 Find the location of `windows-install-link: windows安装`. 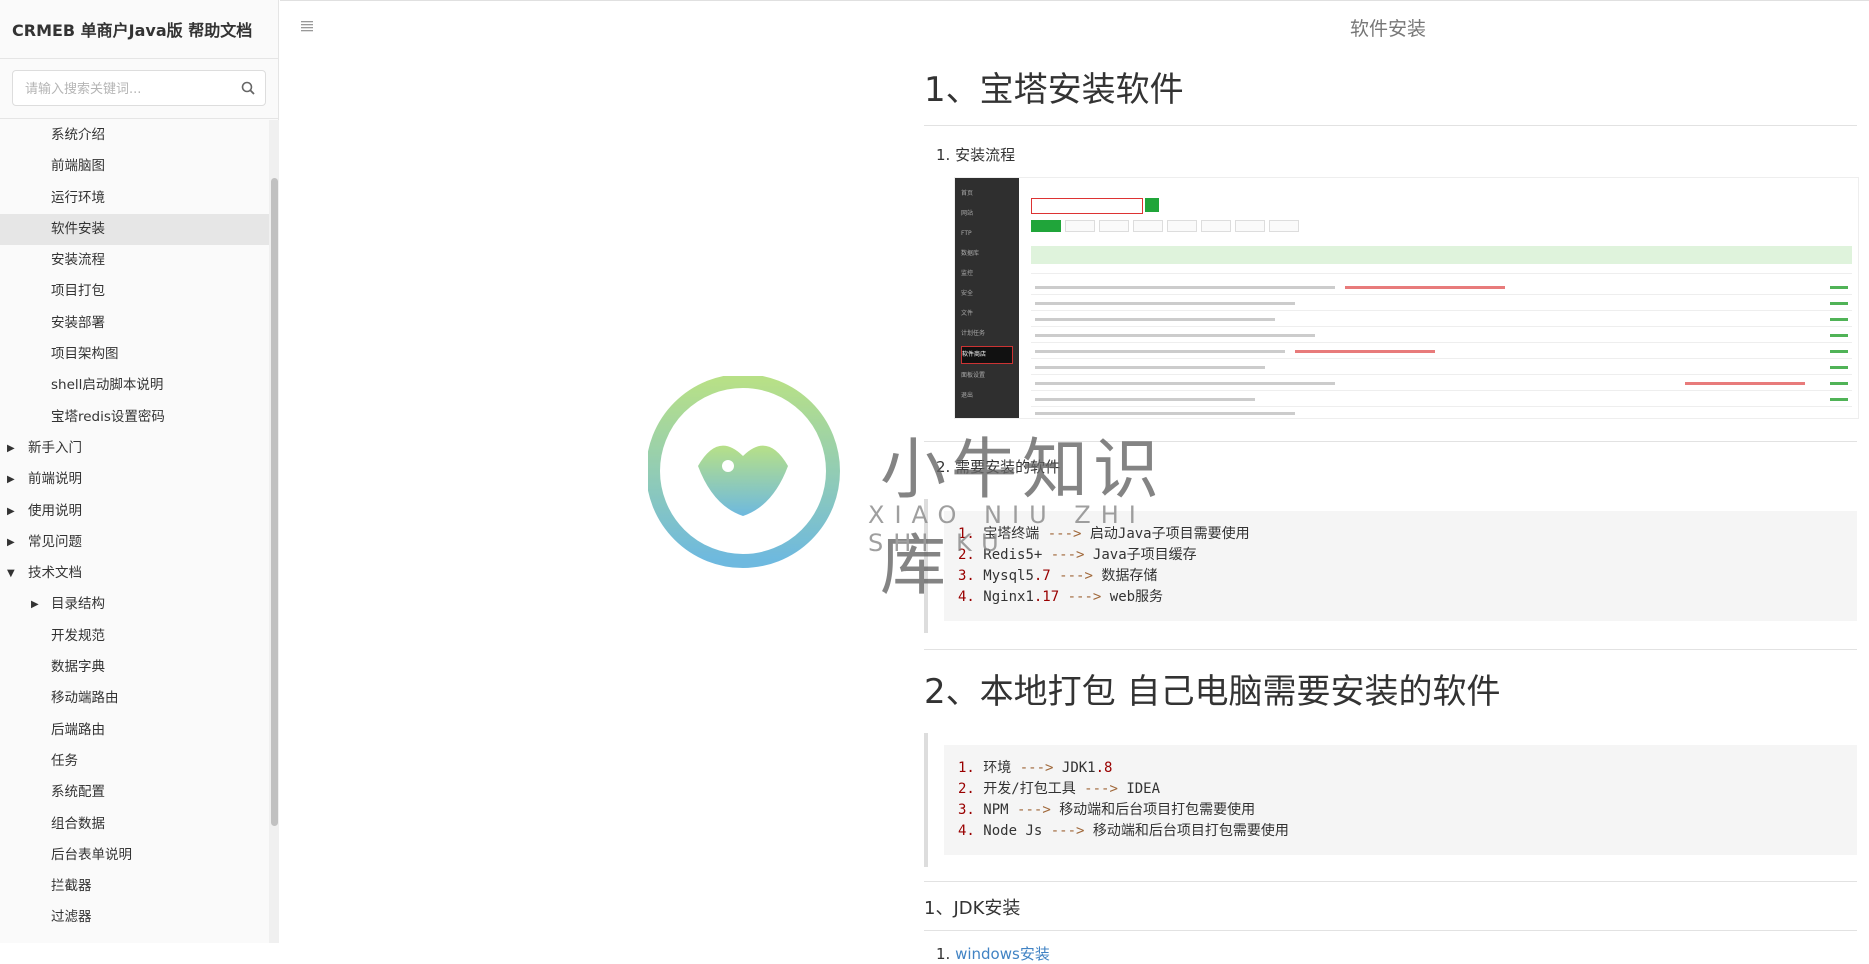

windows-install-link: windows安装 is located at coordinates (1002, 954).